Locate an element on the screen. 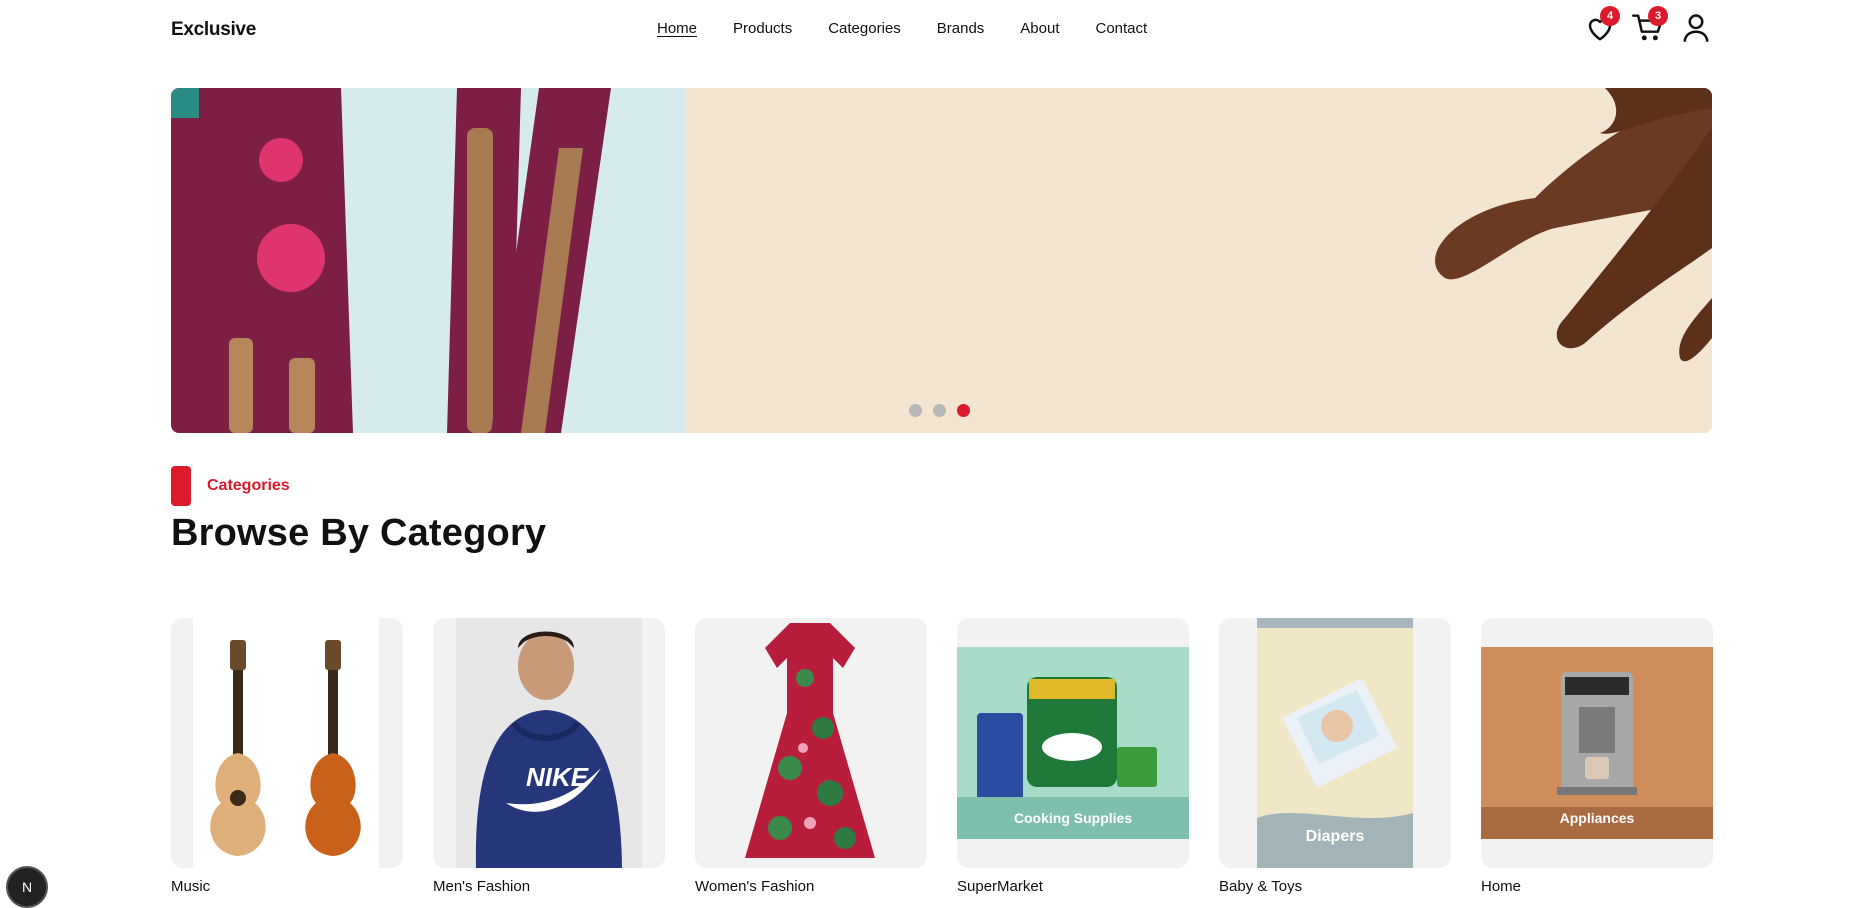  mens-hoodie-image: NIKE is located at coordinates (549, 743).